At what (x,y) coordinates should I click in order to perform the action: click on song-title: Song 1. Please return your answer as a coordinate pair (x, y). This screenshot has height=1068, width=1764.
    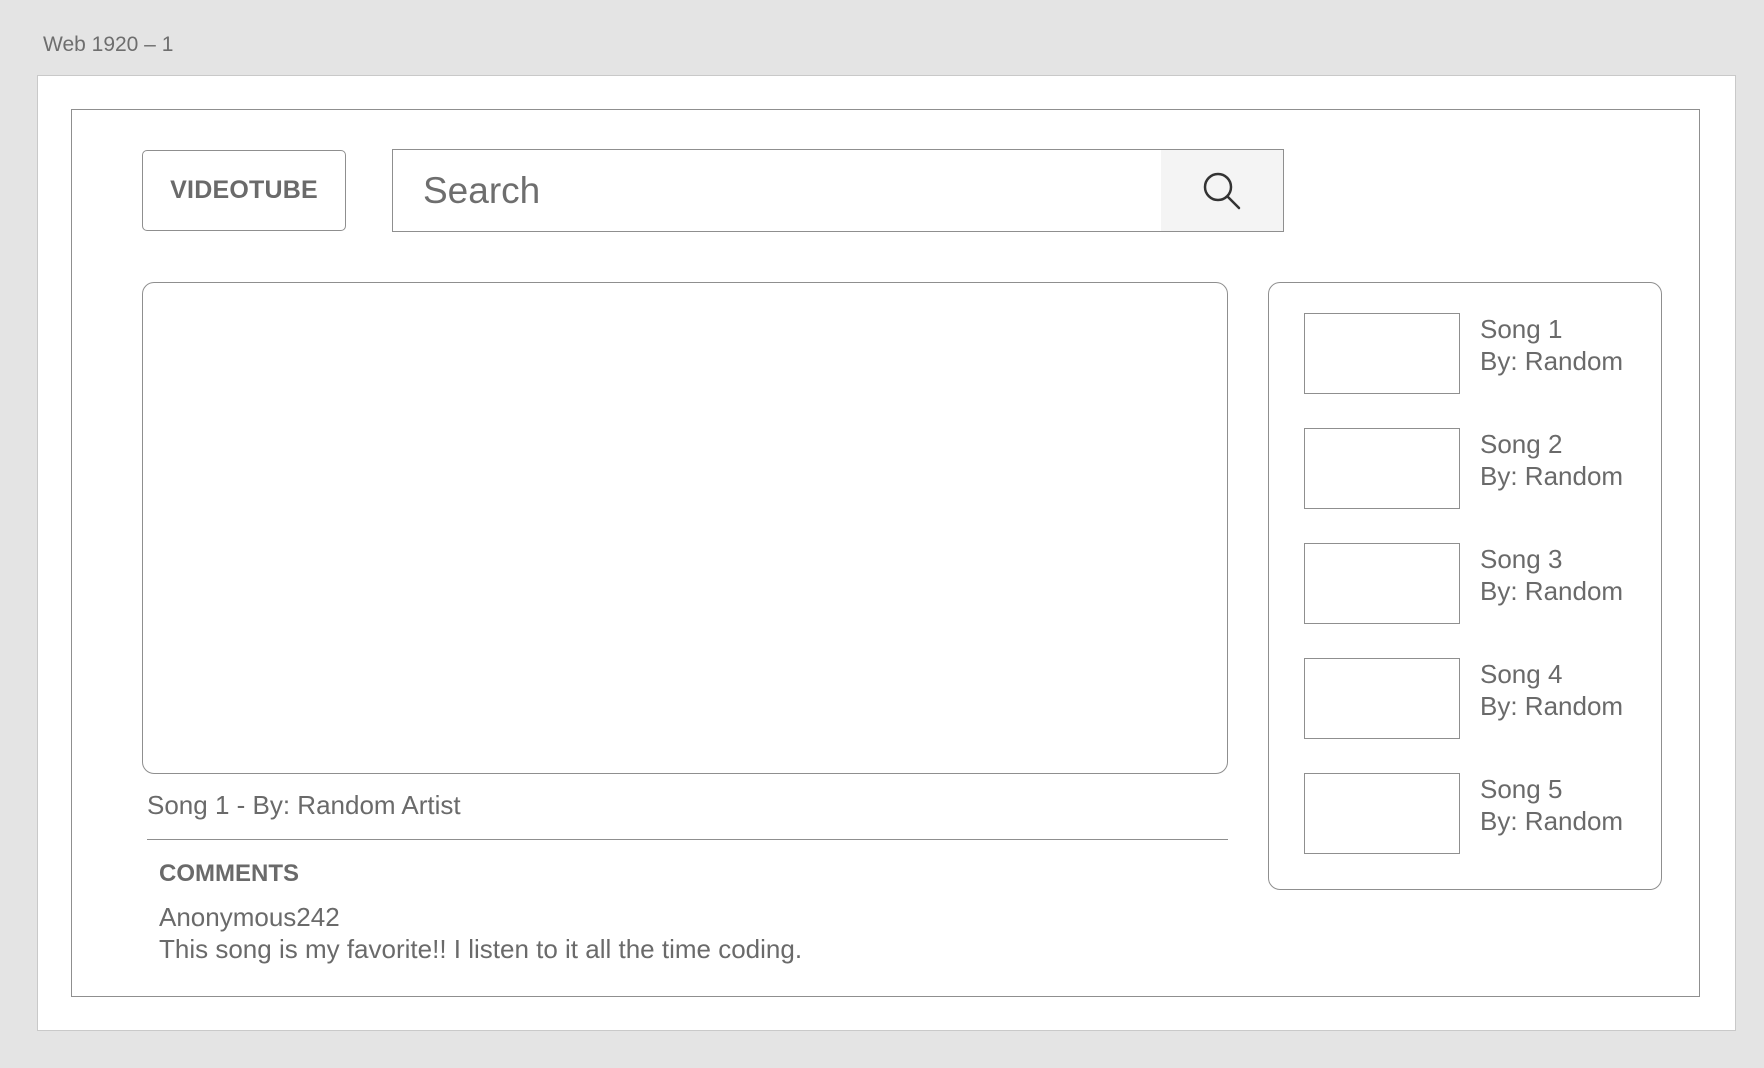
    Looking at the image, I should click on (1521, 329).